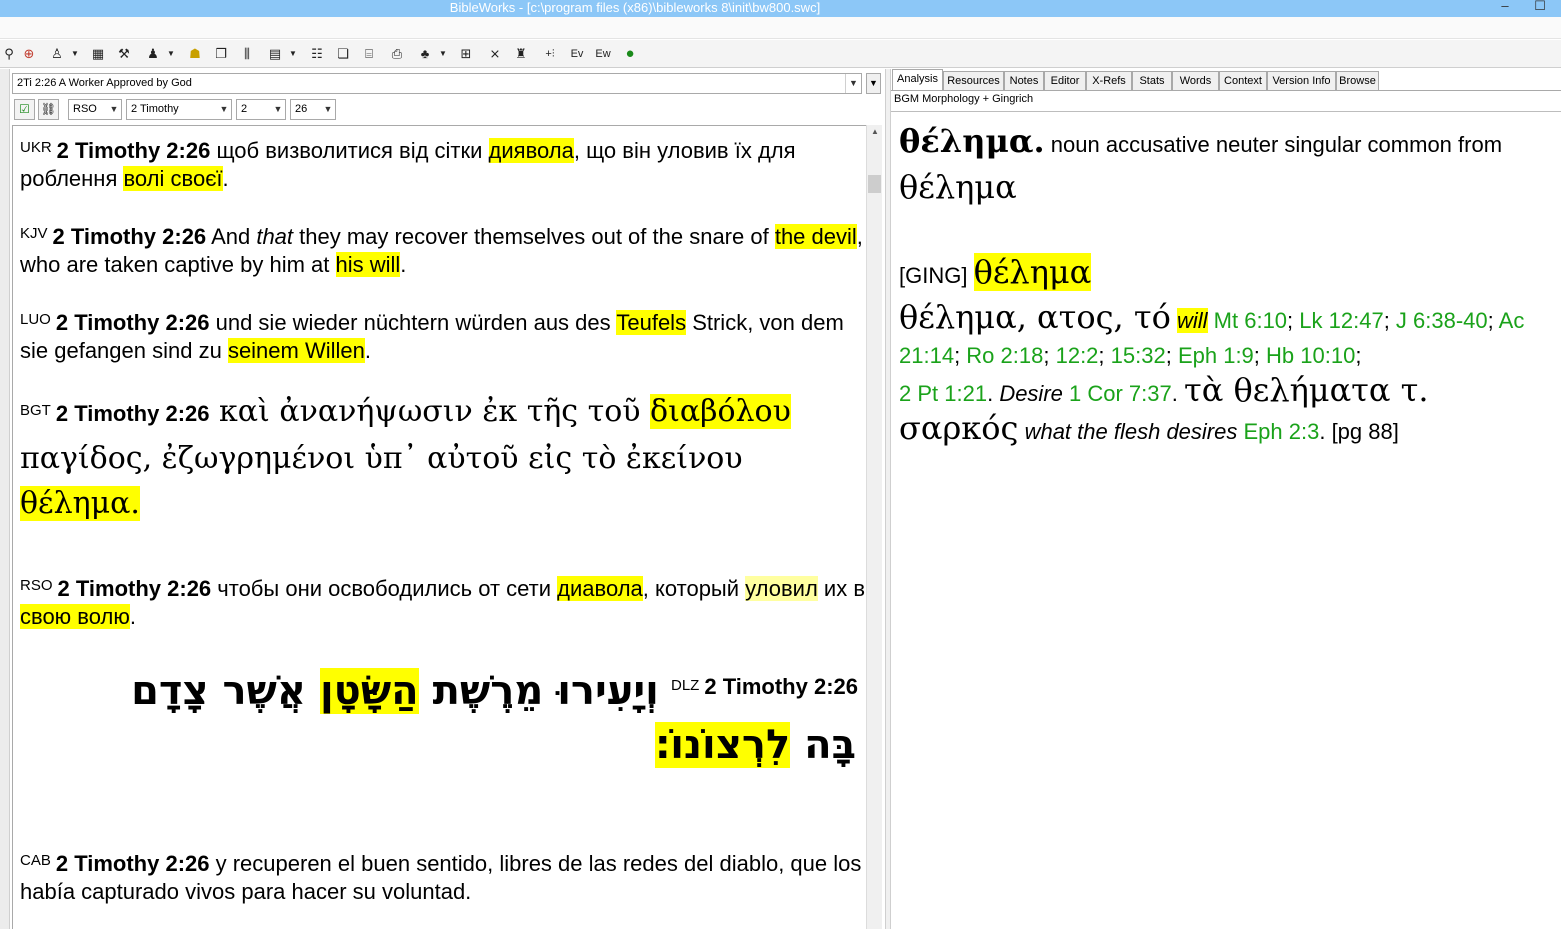 The height and width of the screenshot is (929, 1561). I want to click on user-icon: ♟, so click(153, 54).